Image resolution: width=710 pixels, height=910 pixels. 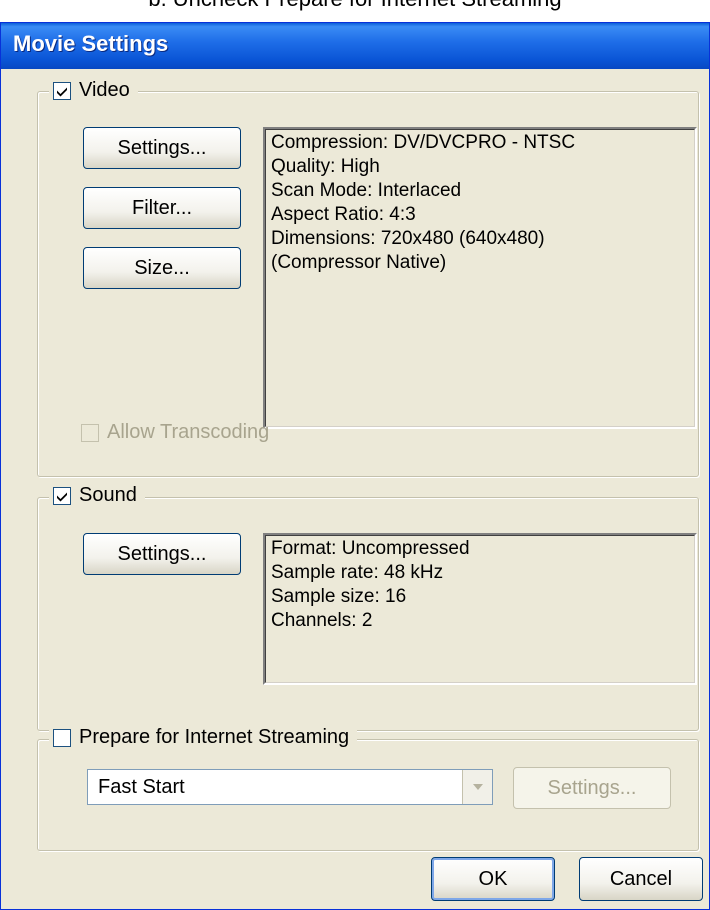 What do you see at coordinates (339, 596) in the screenshot?
I see `sound-info-line: Sample size: 16` at bounding box center [339, 596].